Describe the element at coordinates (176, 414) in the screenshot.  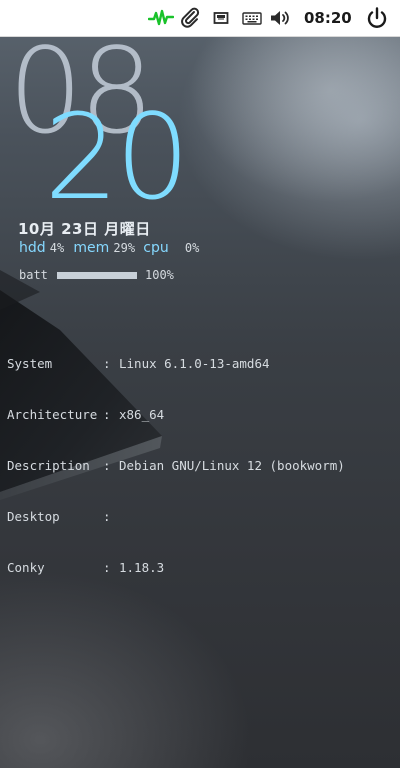
I see `sysinfo-row: Architecture: x86_64` at that location.